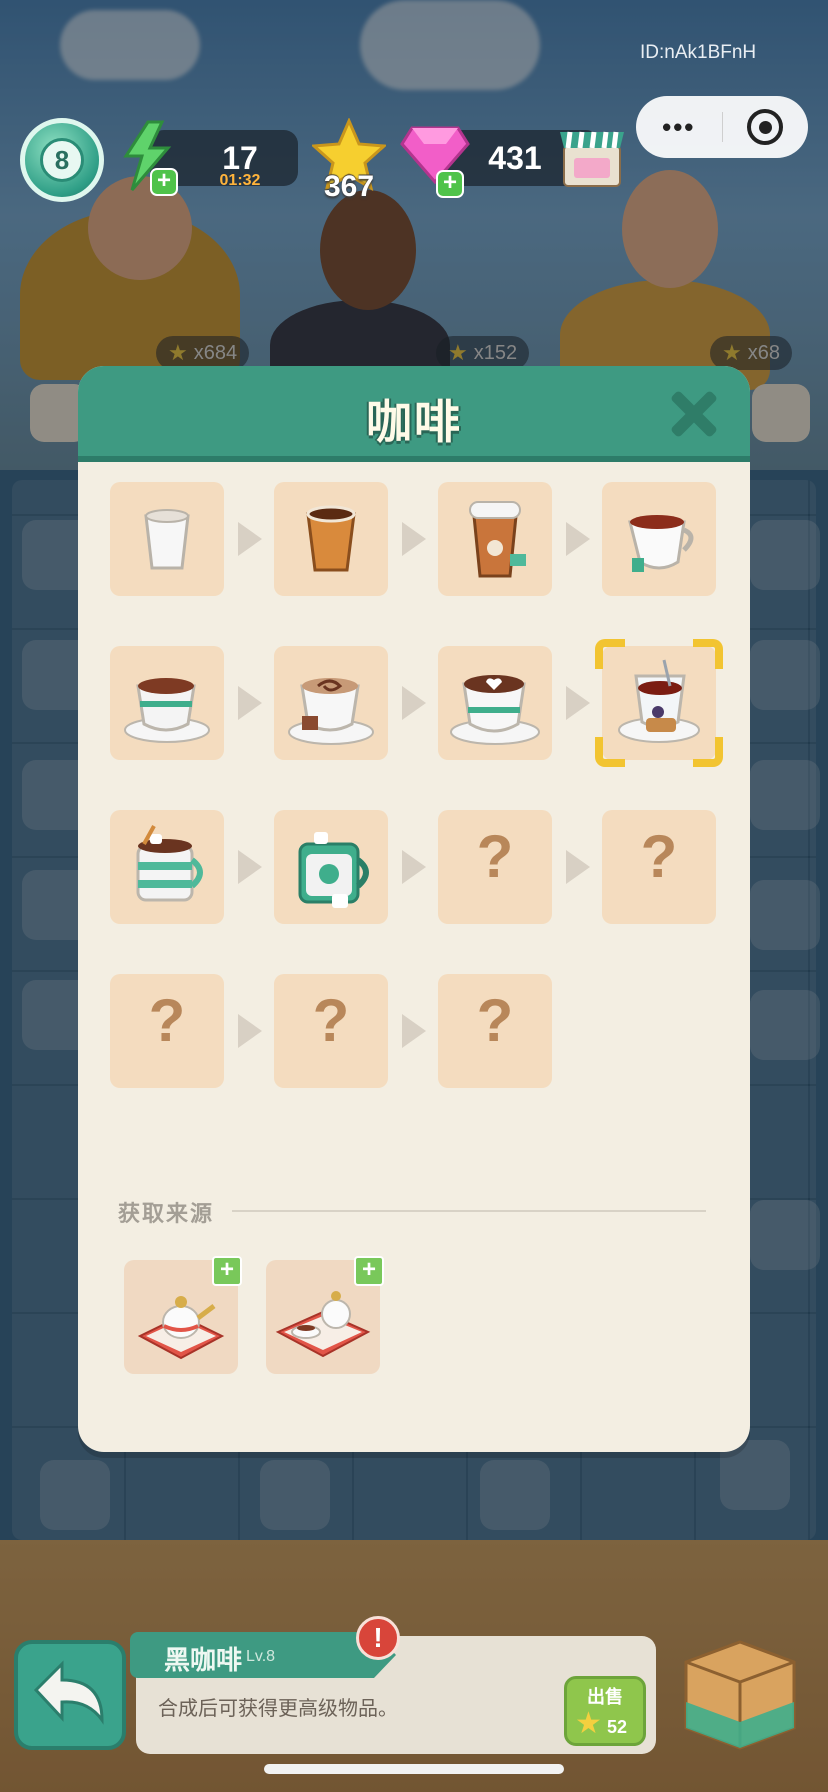 The width and height of the screenshot is (828, 1792). Describe the element at coordinates (605, 1697) in the screenshot. I see `sell-label: 出售` at that location.